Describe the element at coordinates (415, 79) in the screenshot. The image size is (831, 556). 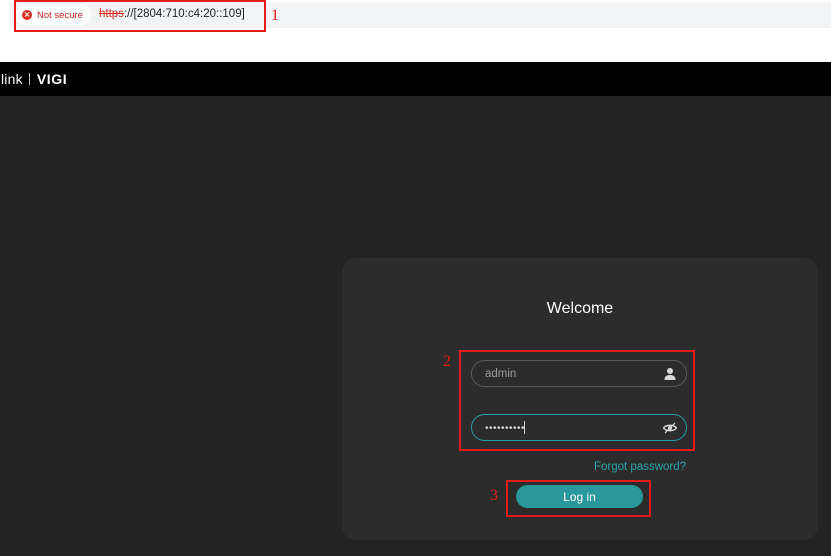
I see `app-header: link VIGI` at that location.